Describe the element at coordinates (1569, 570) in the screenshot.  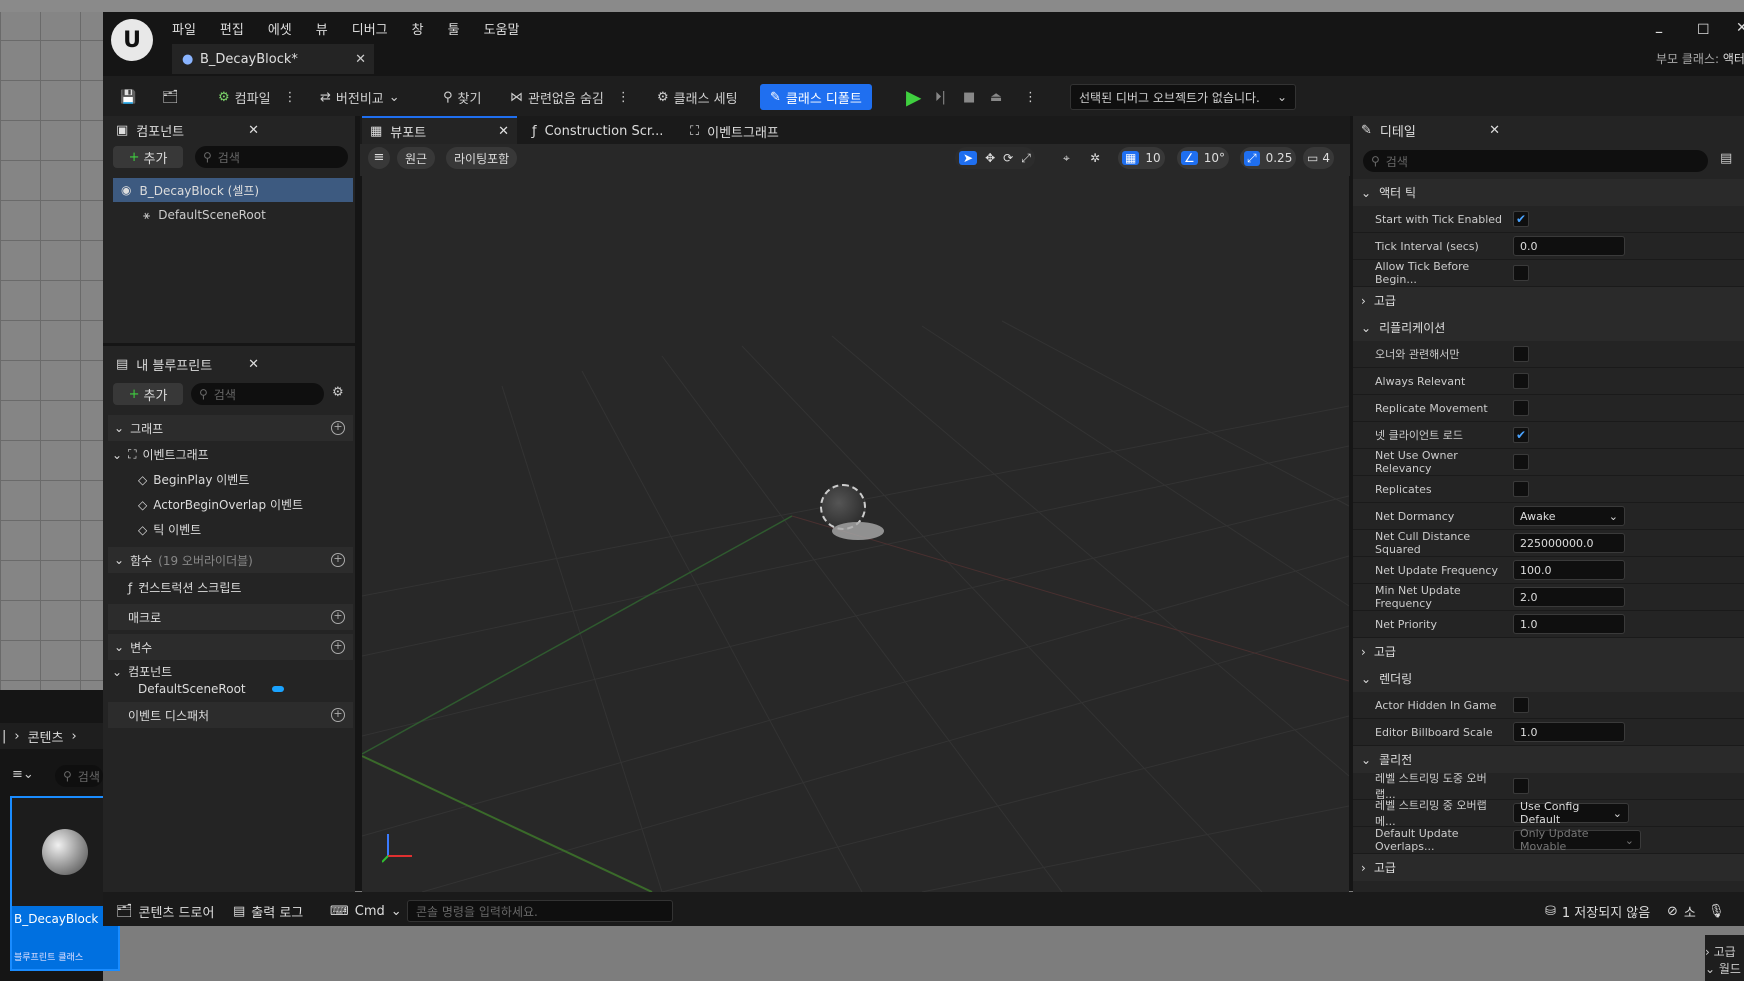
I see `property-input: 100.0` at that location.